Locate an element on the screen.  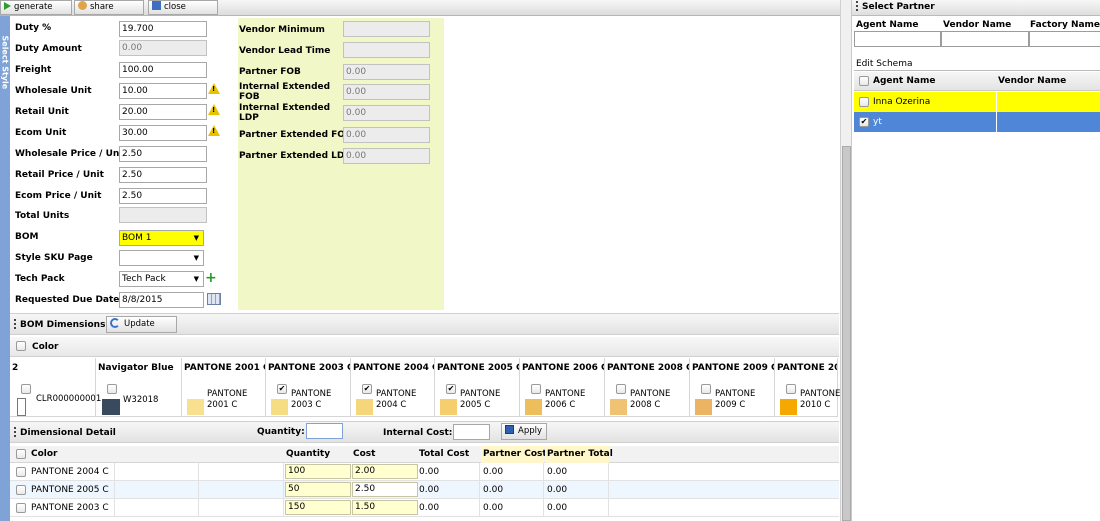
freight-label: Freight is located at coordinates (33, 70).